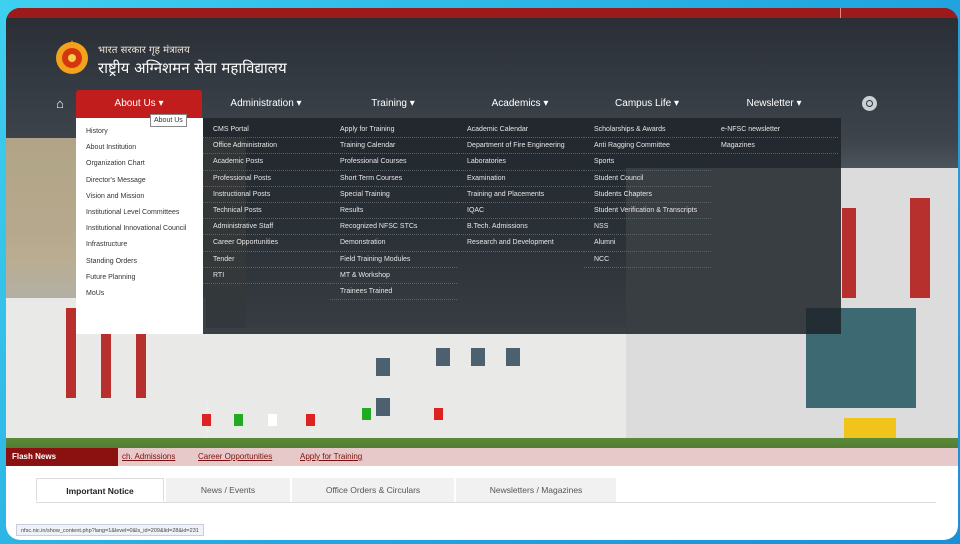 The image size is (960, 544). Describe the element at coordinates (393, 162) in the screenshot. I see `menu-item: Professional Courses` at that location.